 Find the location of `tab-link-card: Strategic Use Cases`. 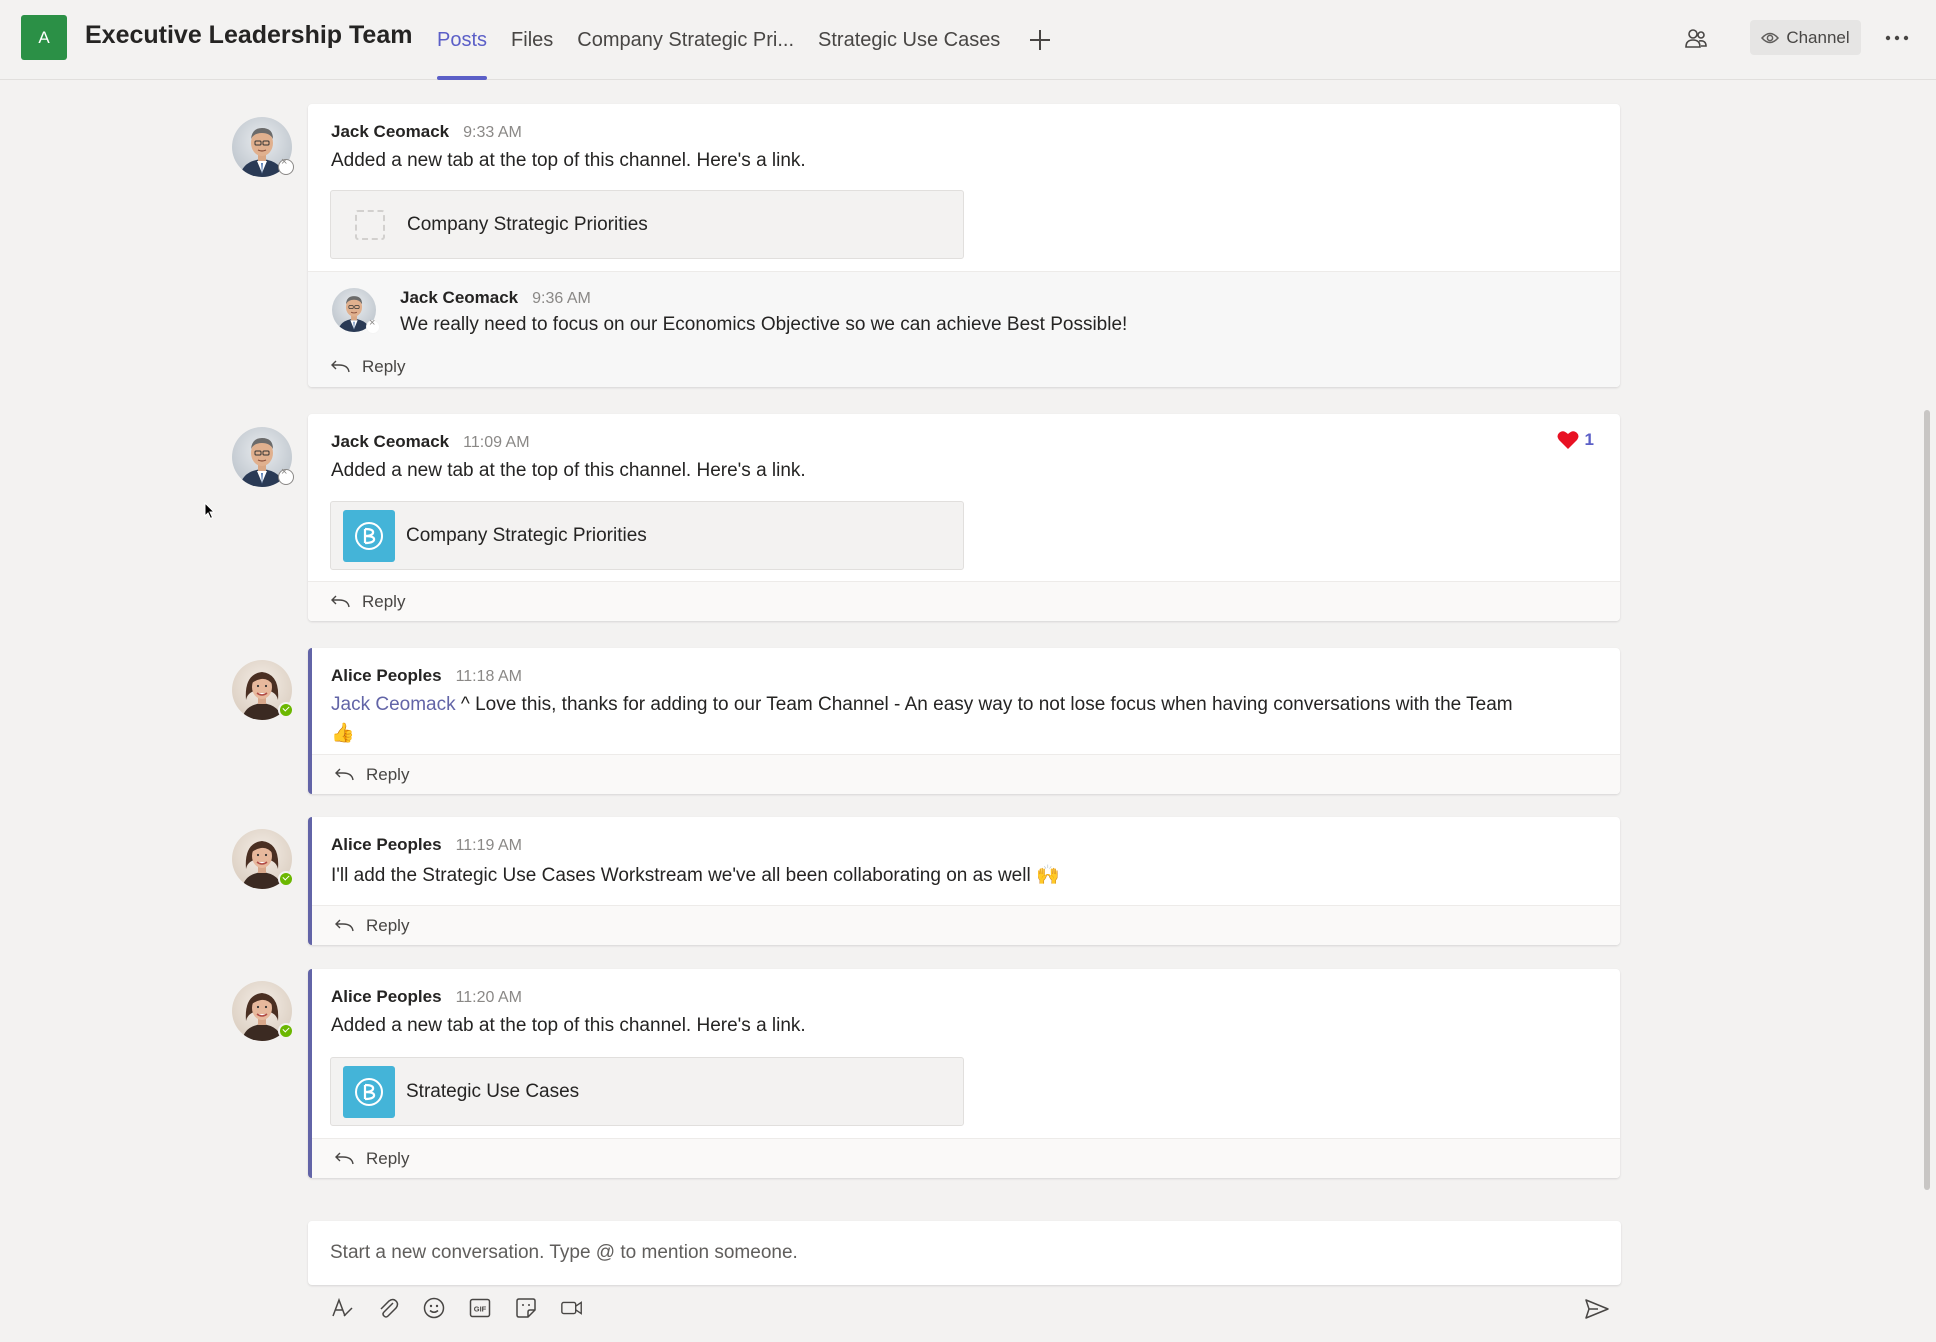

tab-link-card: Strategic Use Cases is located at coordinates (647, 1091).